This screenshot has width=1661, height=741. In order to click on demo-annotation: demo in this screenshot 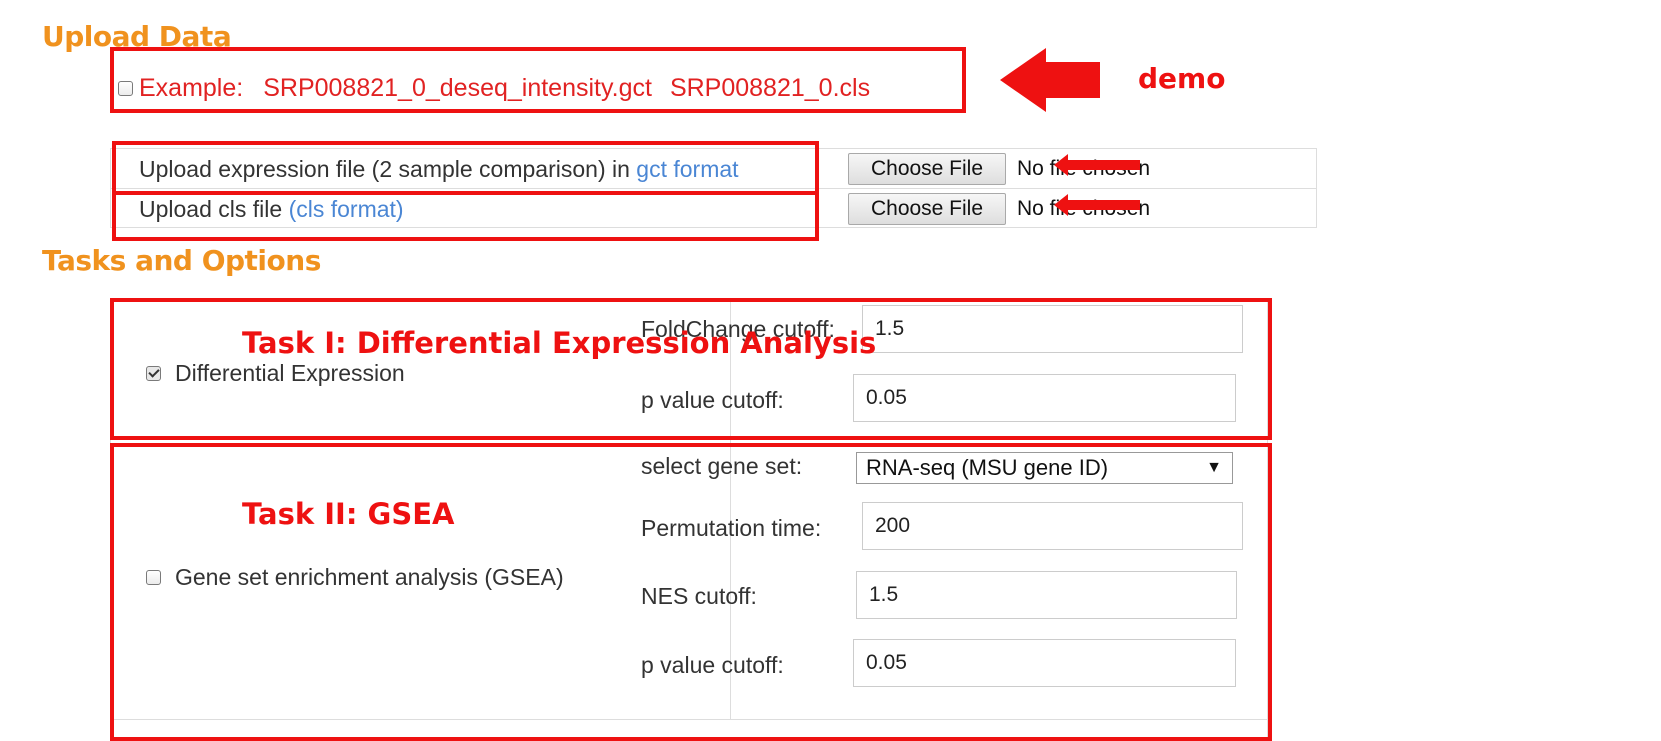, I will do `click(1182, 78)`.